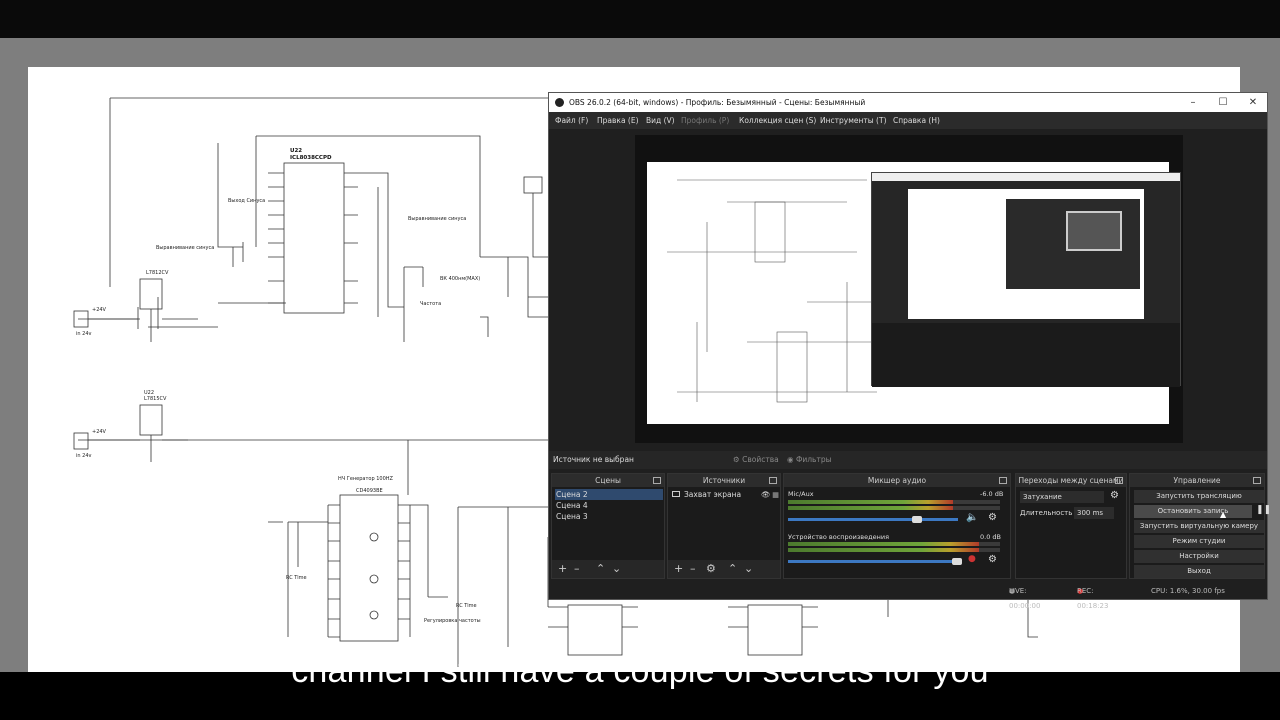  Describe the element at coordinates (908, 460) in the screenshot. I see `source-toolbar: Источник не выбран ⚙ Свойства ◉ Фильтры` at that location.